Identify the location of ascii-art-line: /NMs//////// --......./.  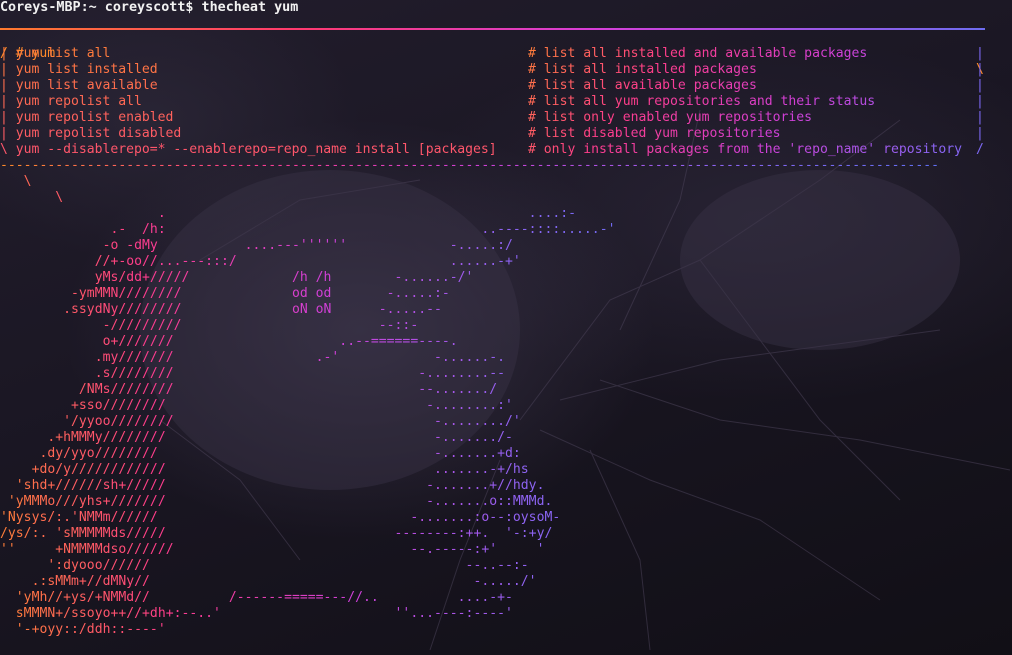
(288, 389).